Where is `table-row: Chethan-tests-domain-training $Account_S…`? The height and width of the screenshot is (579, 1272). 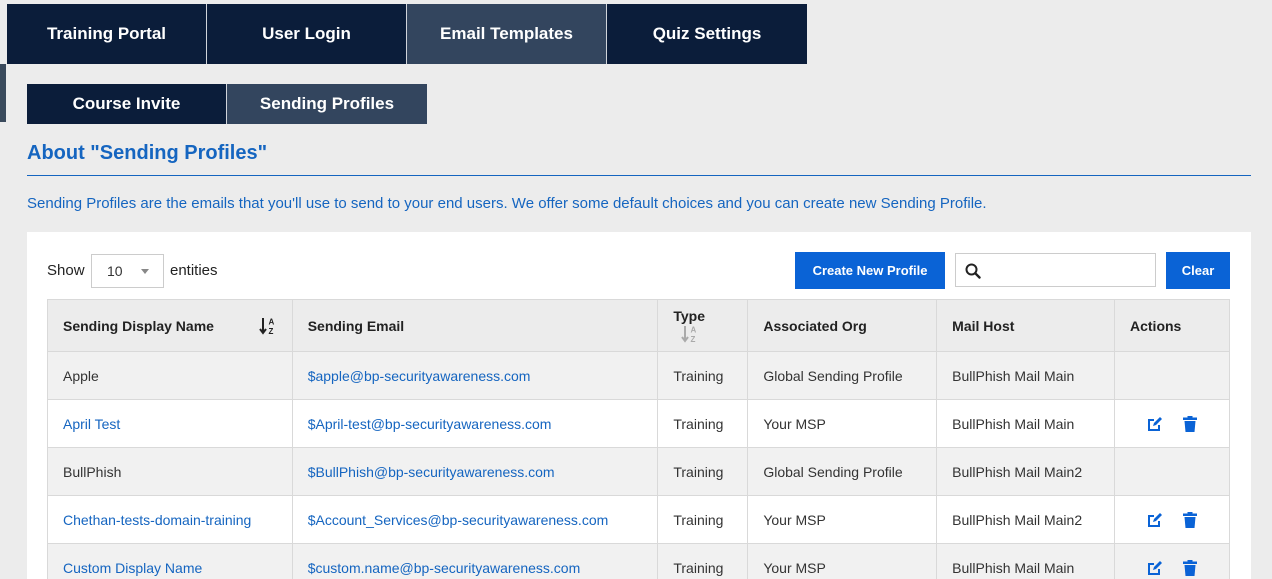
table-row: Chethan-tests-domain-training $Account_S… is located at coordinates (638, 519).